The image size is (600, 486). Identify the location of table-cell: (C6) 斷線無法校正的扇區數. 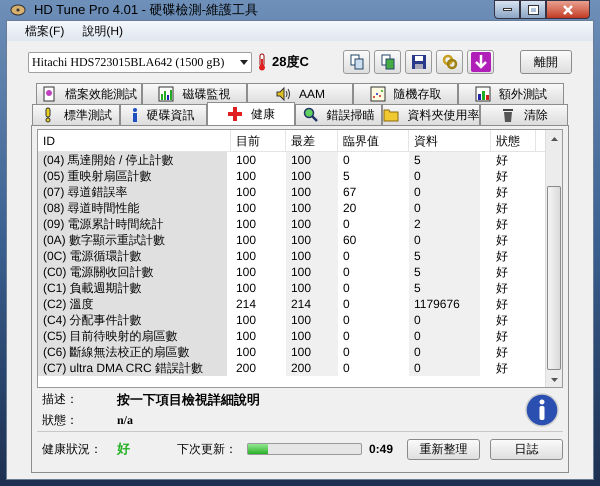
(132, 352).